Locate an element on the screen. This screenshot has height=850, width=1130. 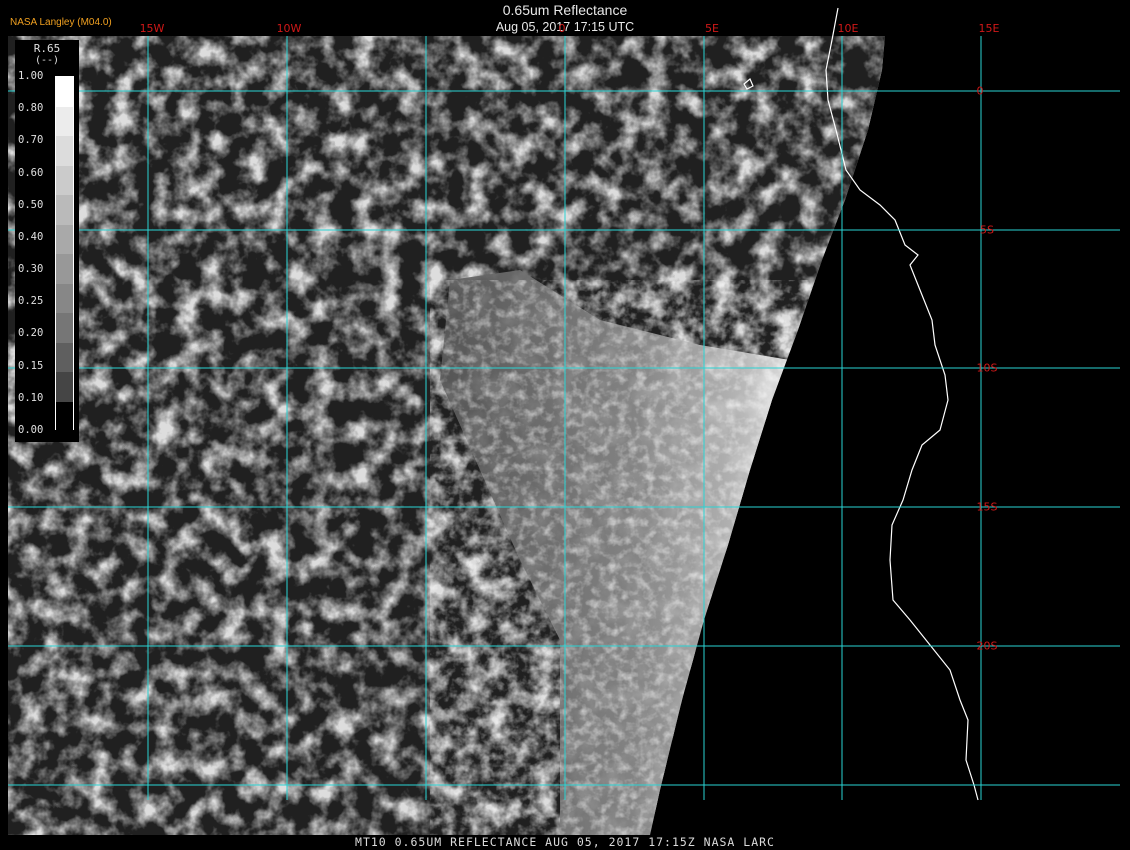
lon-label-15w: 15W is located at coordinates (152, 28).